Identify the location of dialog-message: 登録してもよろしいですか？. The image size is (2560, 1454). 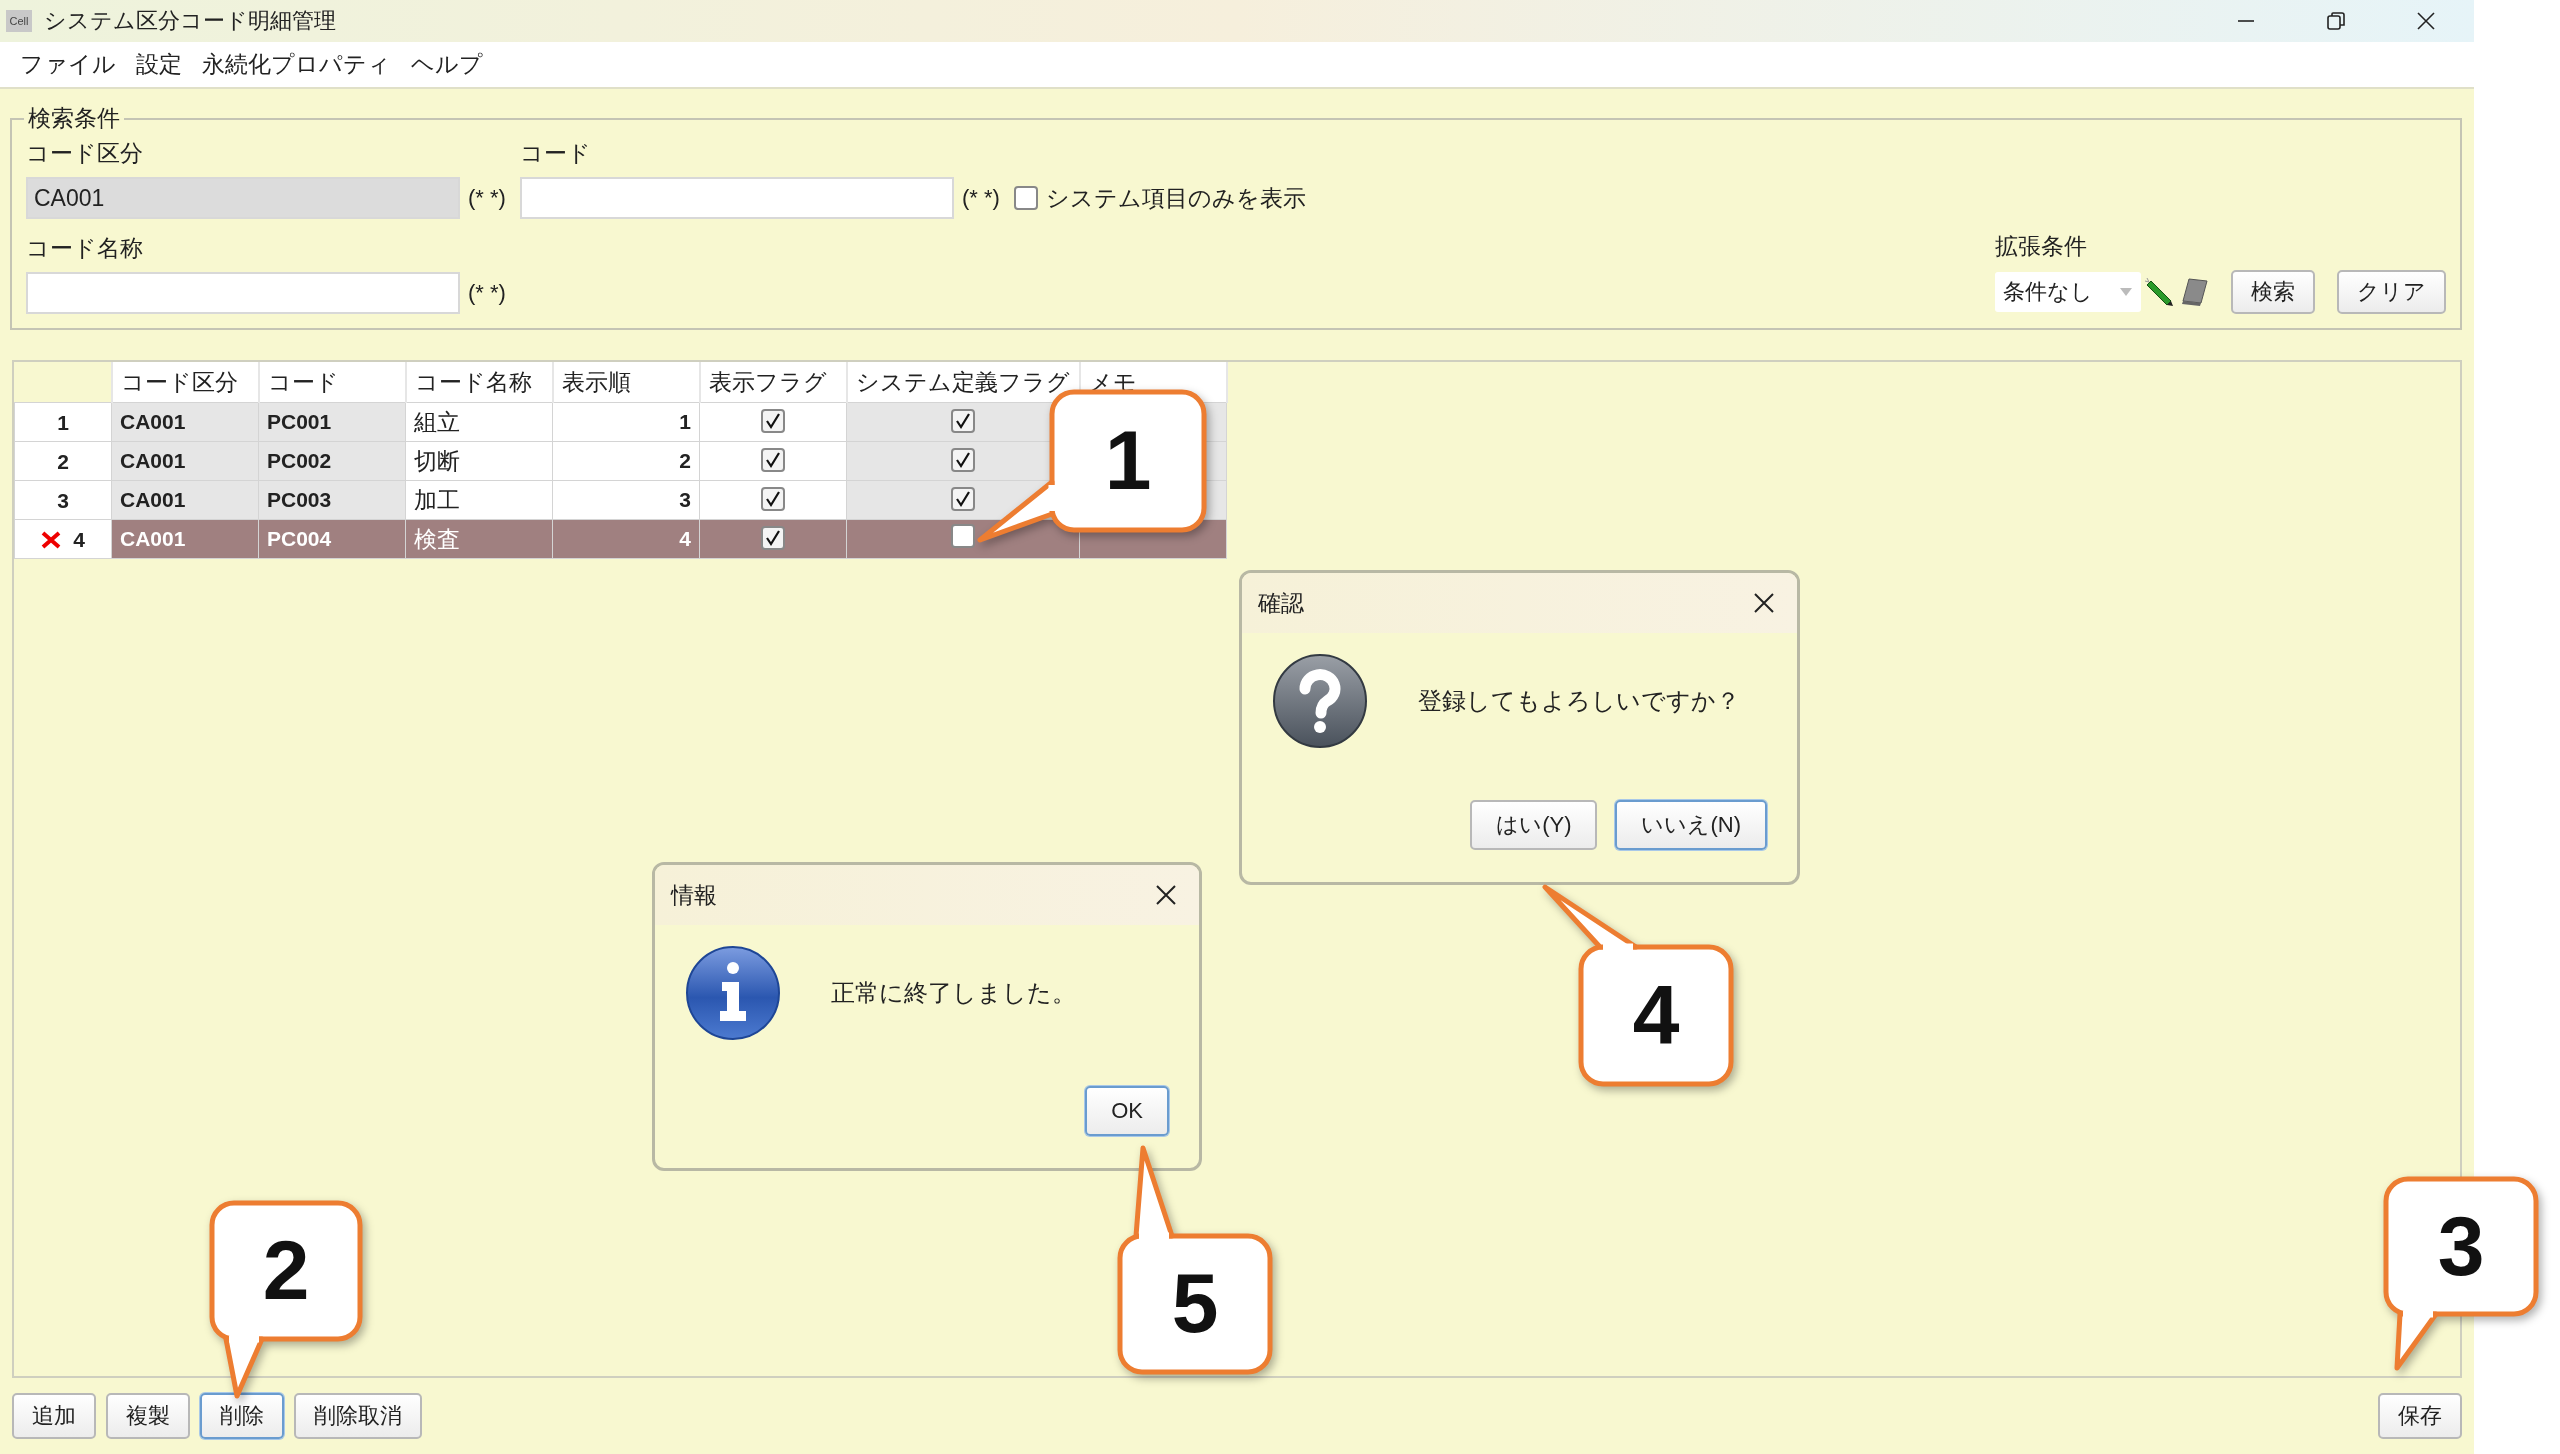
(1579, 701).